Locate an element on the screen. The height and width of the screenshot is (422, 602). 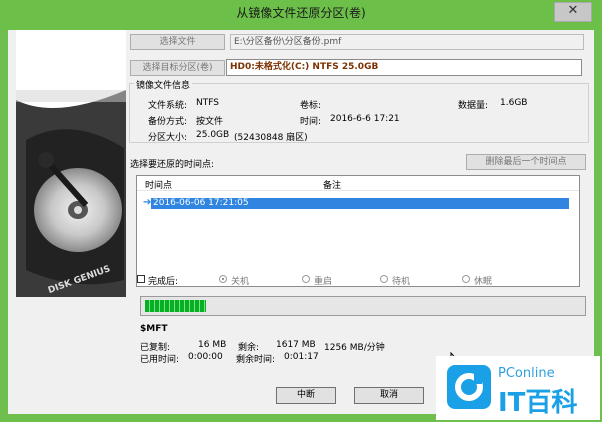
radio-shutdown-label: 关机 is located at coordinates (240, 282).